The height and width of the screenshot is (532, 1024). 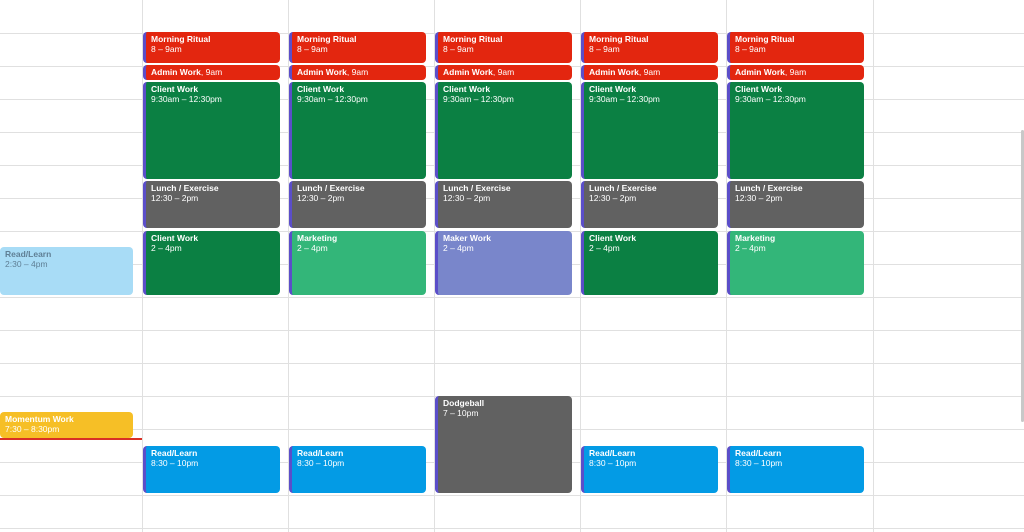 I want to click on event-title: Momentum Work, so click(x=39, y=419).